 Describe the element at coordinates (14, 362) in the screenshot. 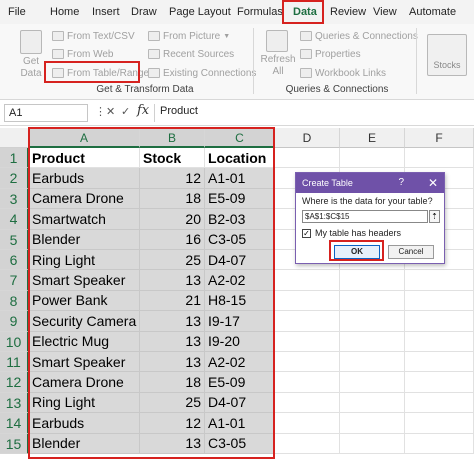

I see `row-header-11: 11` at that location.